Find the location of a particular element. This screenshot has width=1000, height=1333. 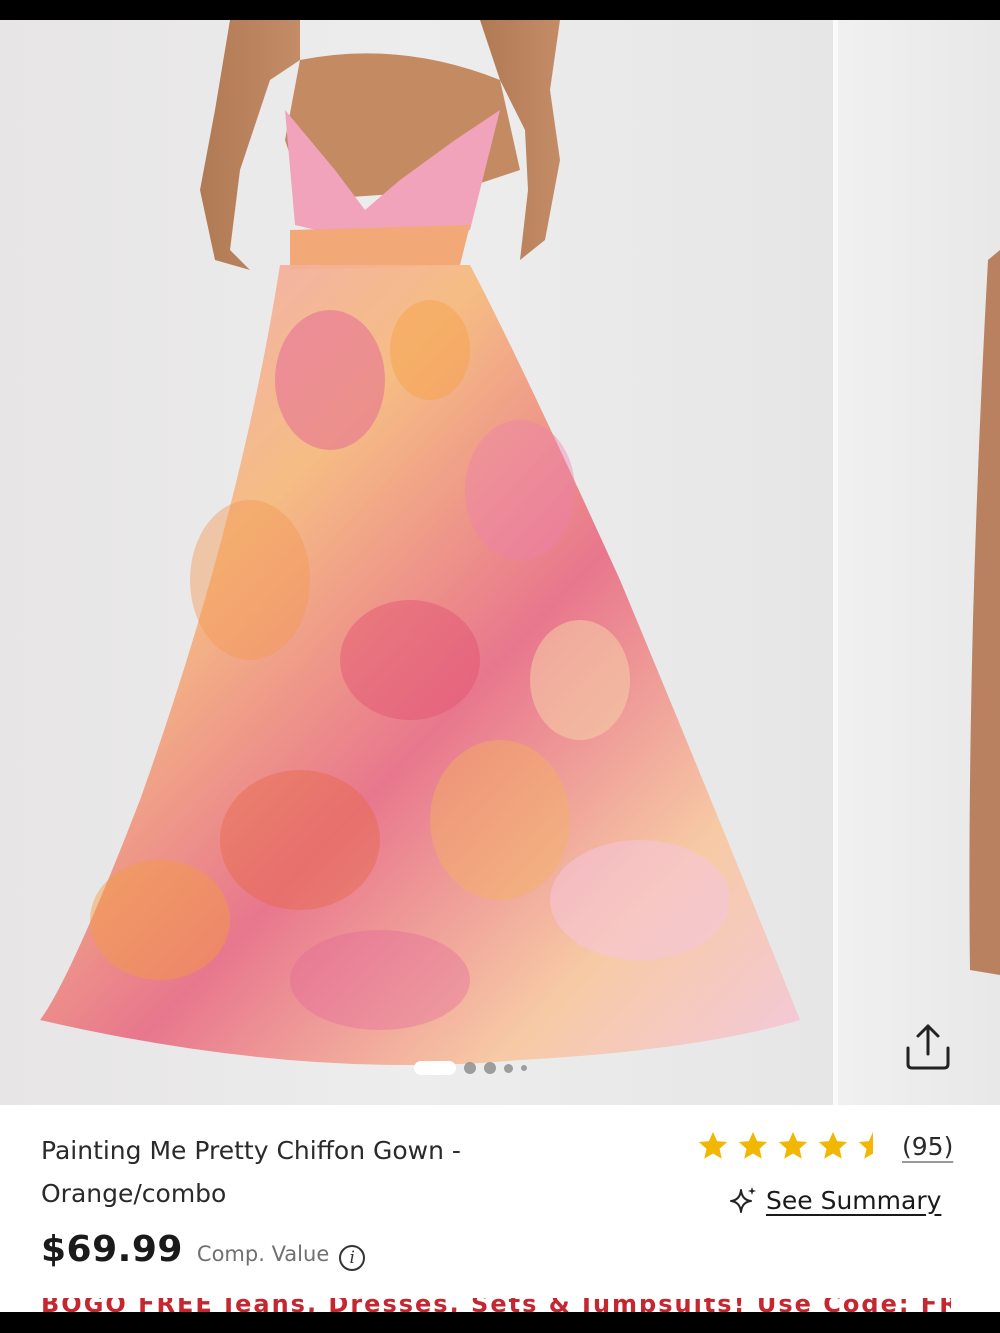

see-summary-label: See Summary is located at coordinates (853, 1200).